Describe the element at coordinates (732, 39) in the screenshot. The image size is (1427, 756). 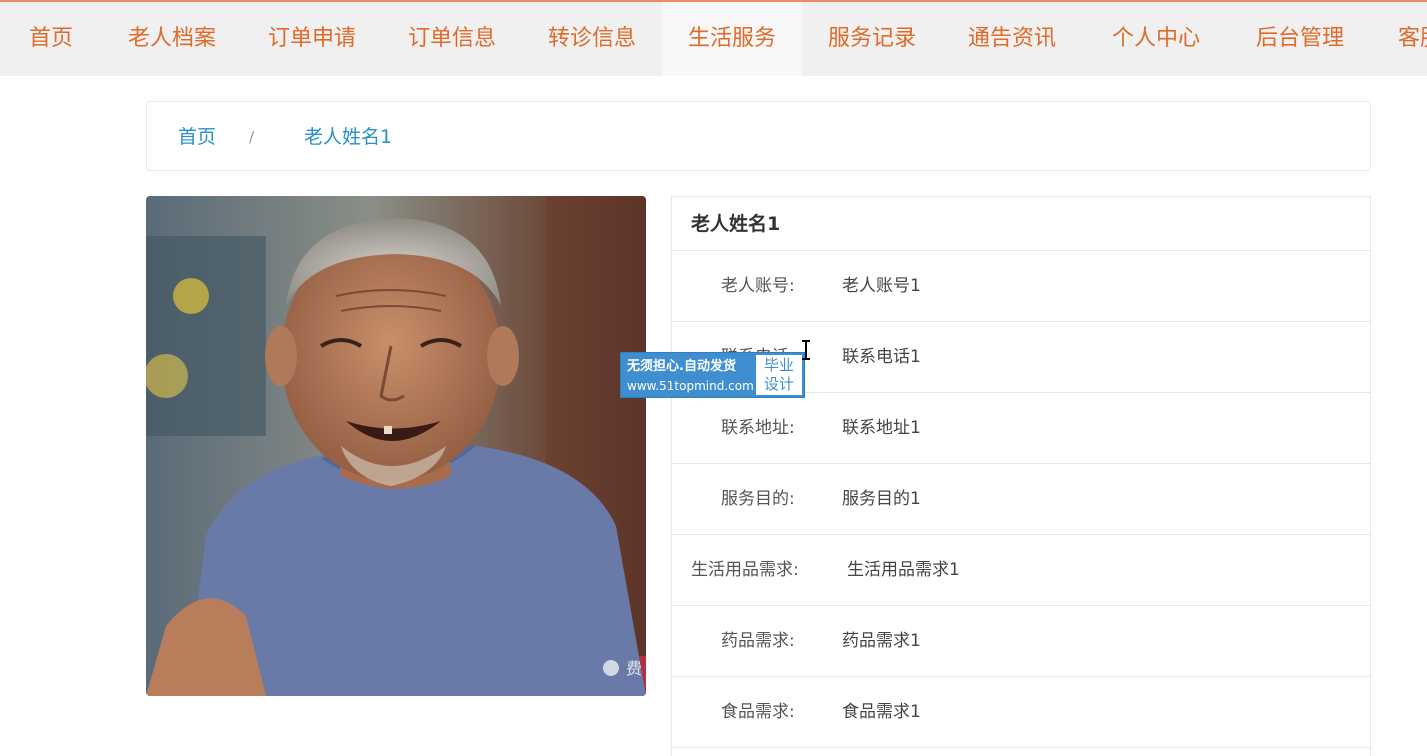
I see `nav-item-life-service: 生活服务` at that location.